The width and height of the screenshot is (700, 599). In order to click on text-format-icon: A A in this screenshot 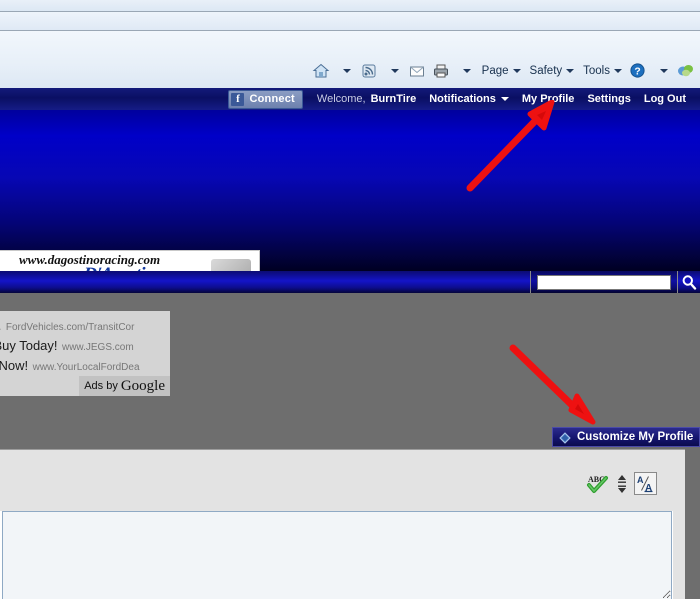, I will do `click(645, 484)`.